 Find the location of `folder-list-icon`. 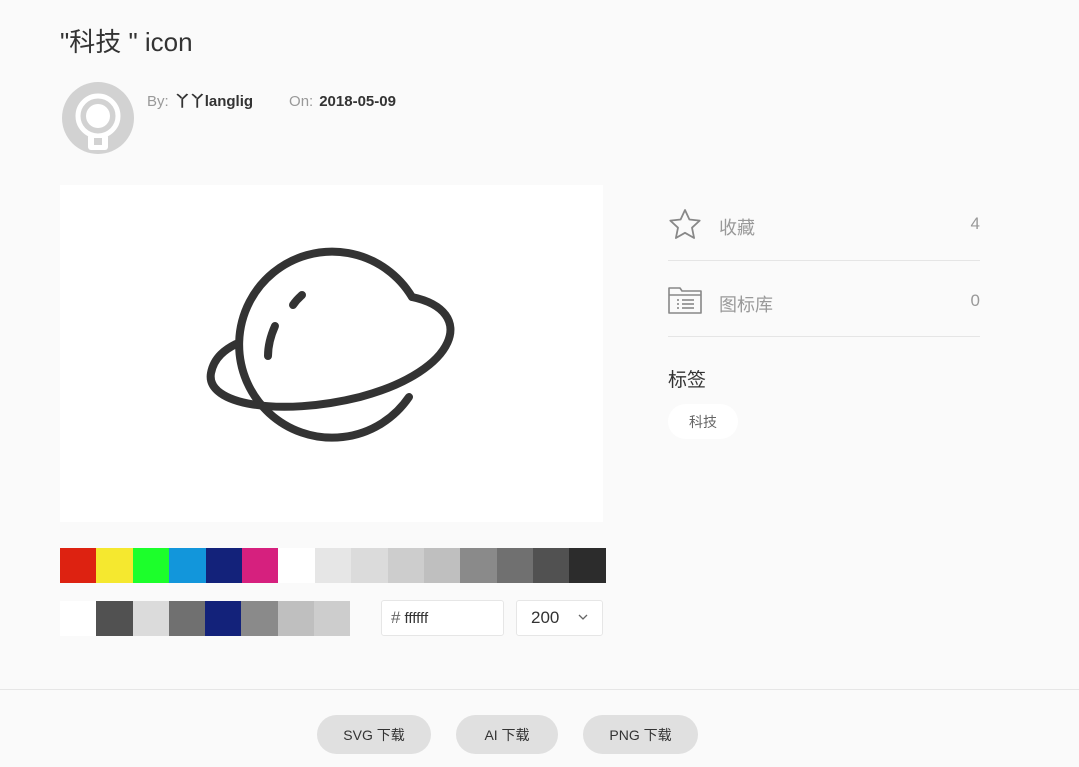

folder-list-icon is located at coordinates (685, 300).